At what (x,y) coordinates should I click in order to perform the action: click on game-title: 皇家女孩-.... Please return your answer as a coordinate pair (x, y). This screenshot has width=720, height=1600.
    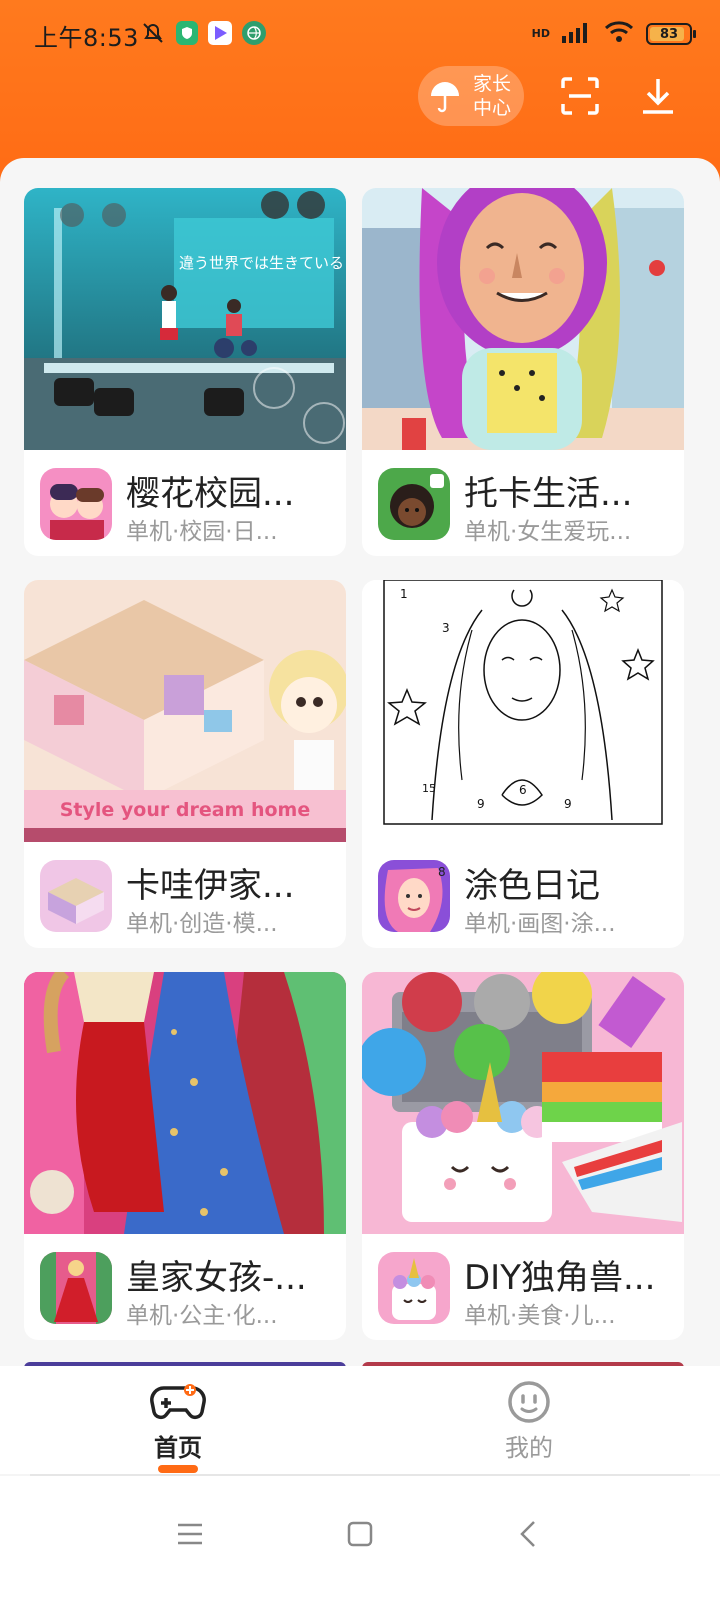
    Looking at the image, I should click on (216, 1278).